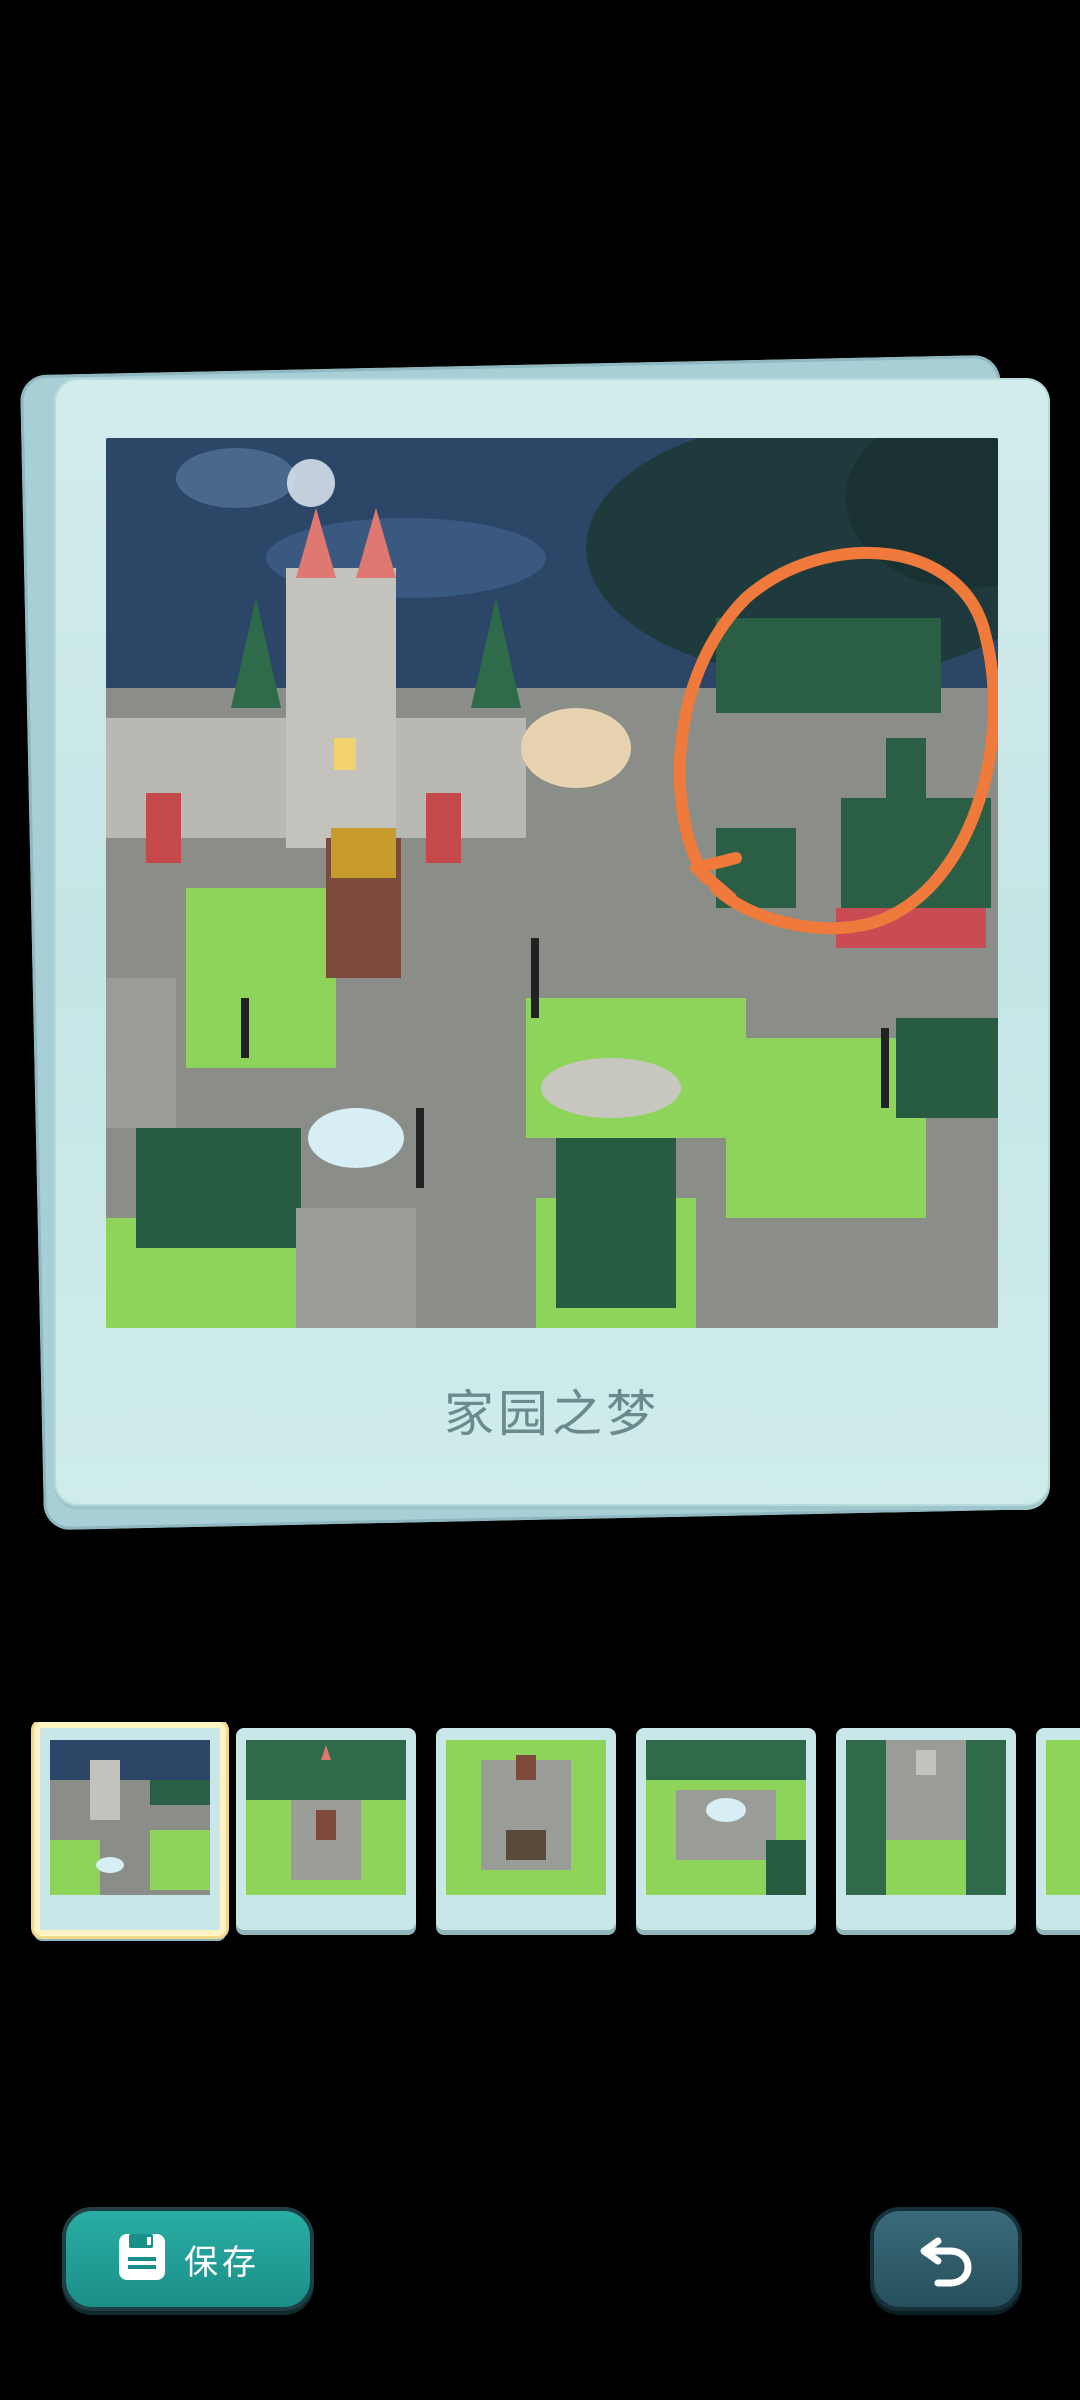 The image size is (1080, 2400). I want to click on undo-button, so click(946, 2259).